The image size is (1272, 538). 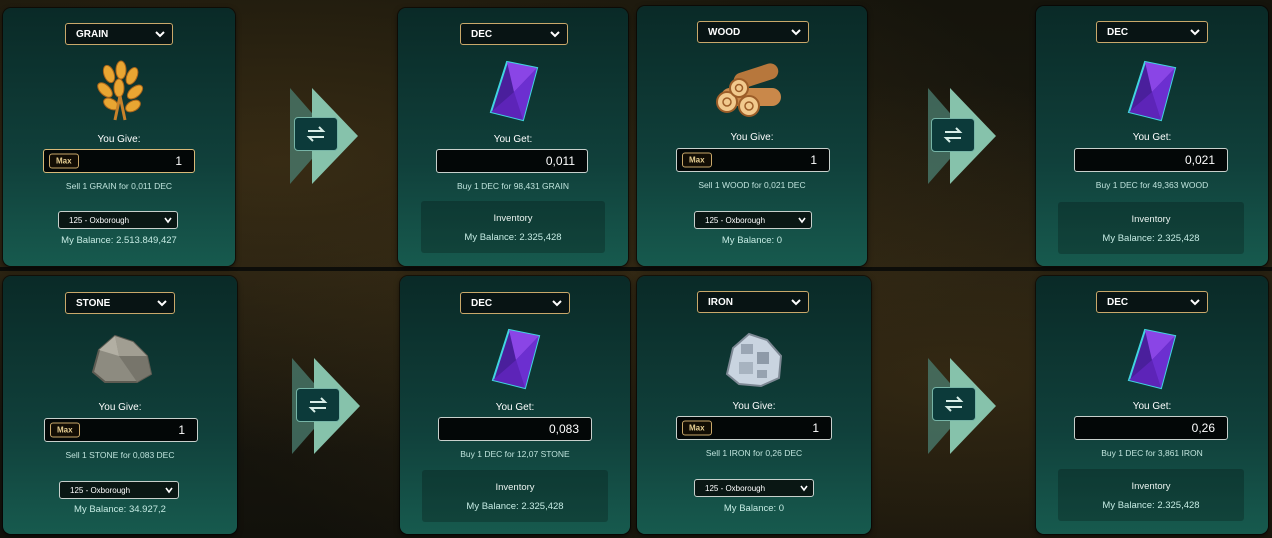 What do you see at coordinates (120, 509) in the screenshot?
I see `give-balance-text: My Balance: 34.927,2` at bounding box center [120, 509].